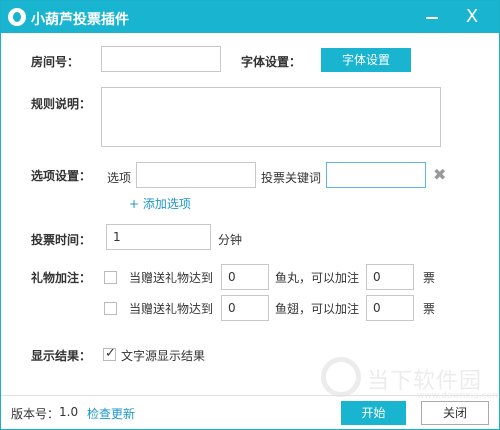 Image resolution: width=500 pixels, height=430 pixels. Describe the element at coordinates (472, 17) in the screenshot. I see `close-window-button: X` at that location.